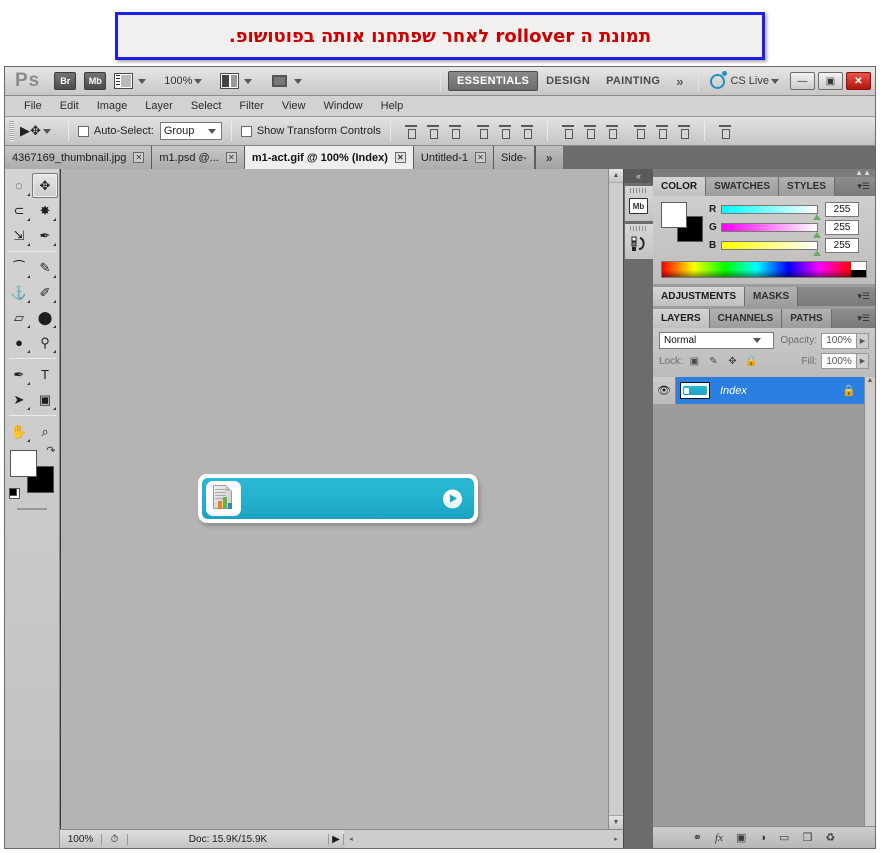 Image resolution: width=880 pixels, height=853 pixels. I want to click on cs-live-button: CS Live, so click(748, 79).